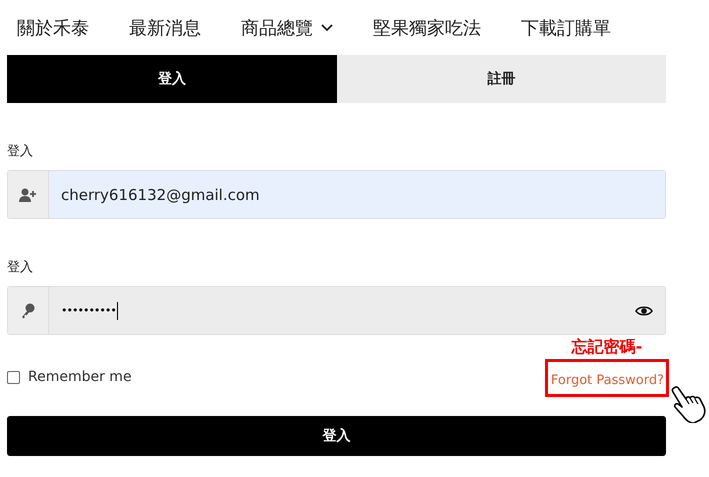 The image size is (709, 477). Describe the element at coordinates (336, 436) in the screenshot. I see `login-button: 登入` at that location.